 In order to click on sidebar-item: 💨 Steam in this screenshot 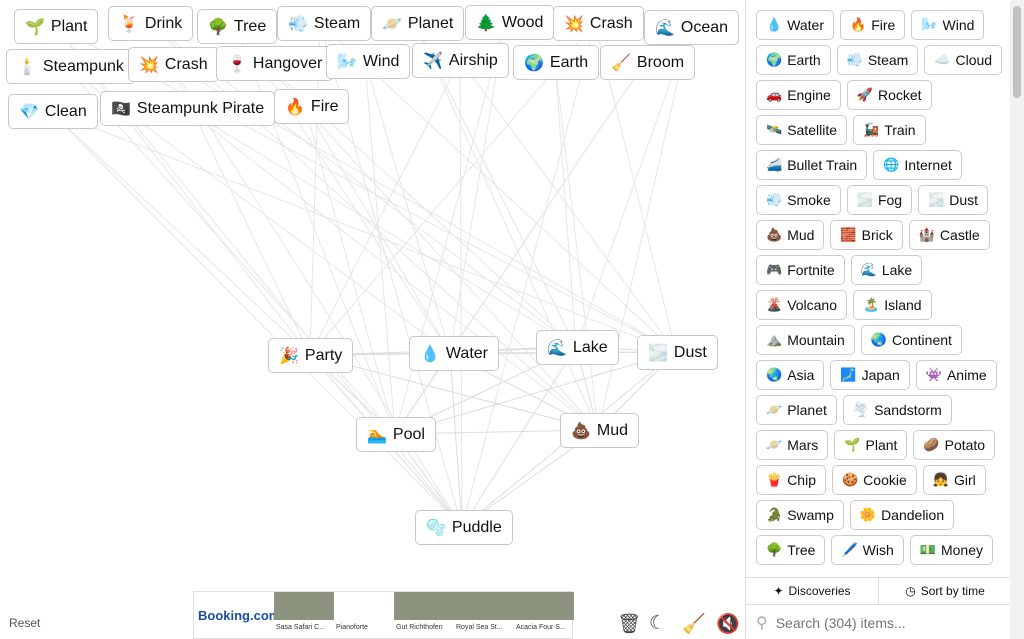, I will do `click(877, 60)`.